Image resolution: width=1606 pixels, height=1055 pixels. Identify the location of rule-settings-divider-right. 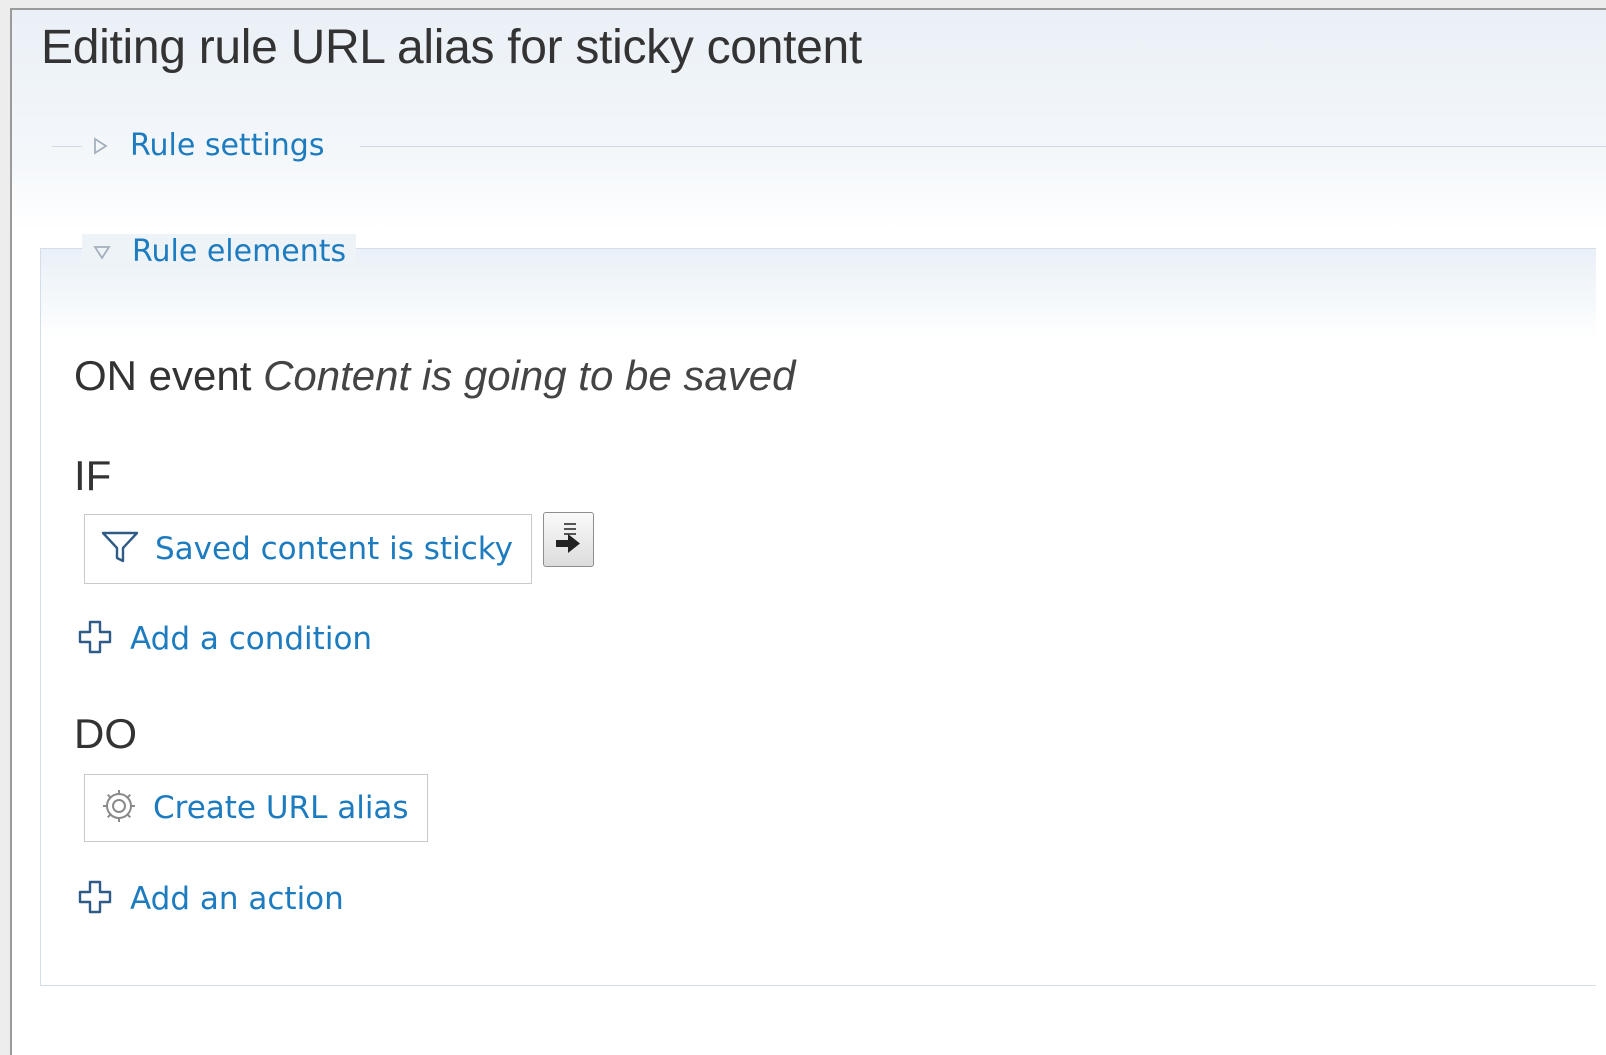
(983, 146).